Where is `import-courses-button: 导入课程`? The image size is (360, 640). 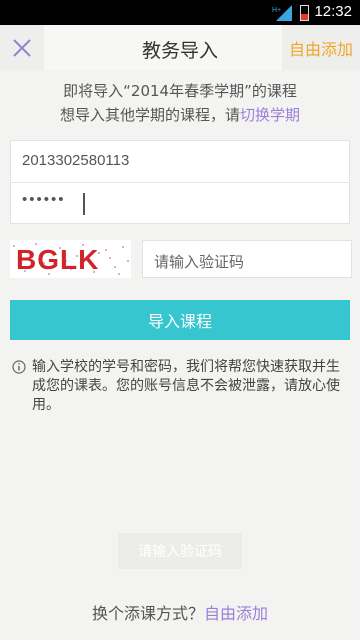
import-courses-button: 导入课程 is located at coordinates (180, 320).